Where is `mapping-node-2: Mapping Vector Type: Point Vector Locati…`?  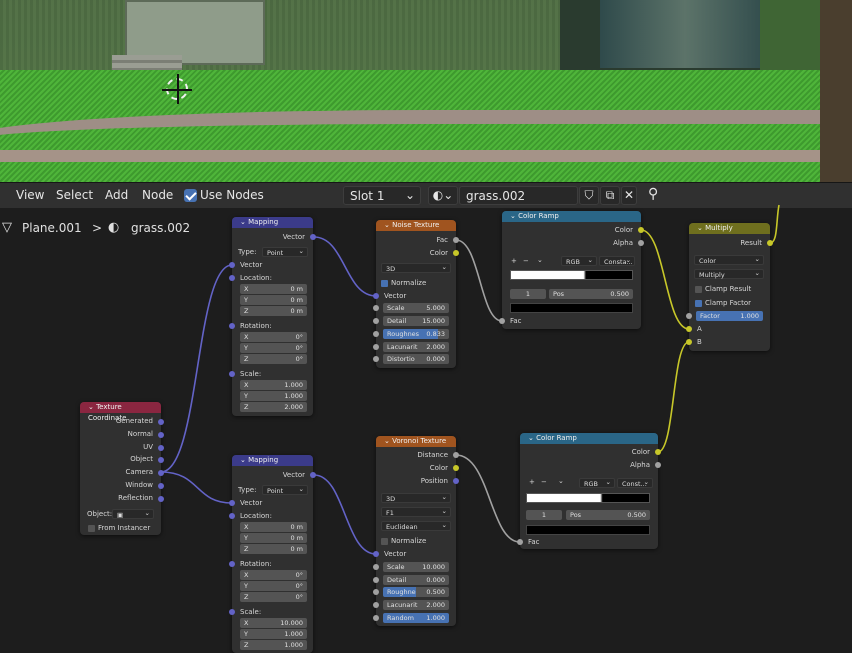
mapping-node-2: Mapping Vector Type: Point Vector Locati… is located at coordinates (272, 554).